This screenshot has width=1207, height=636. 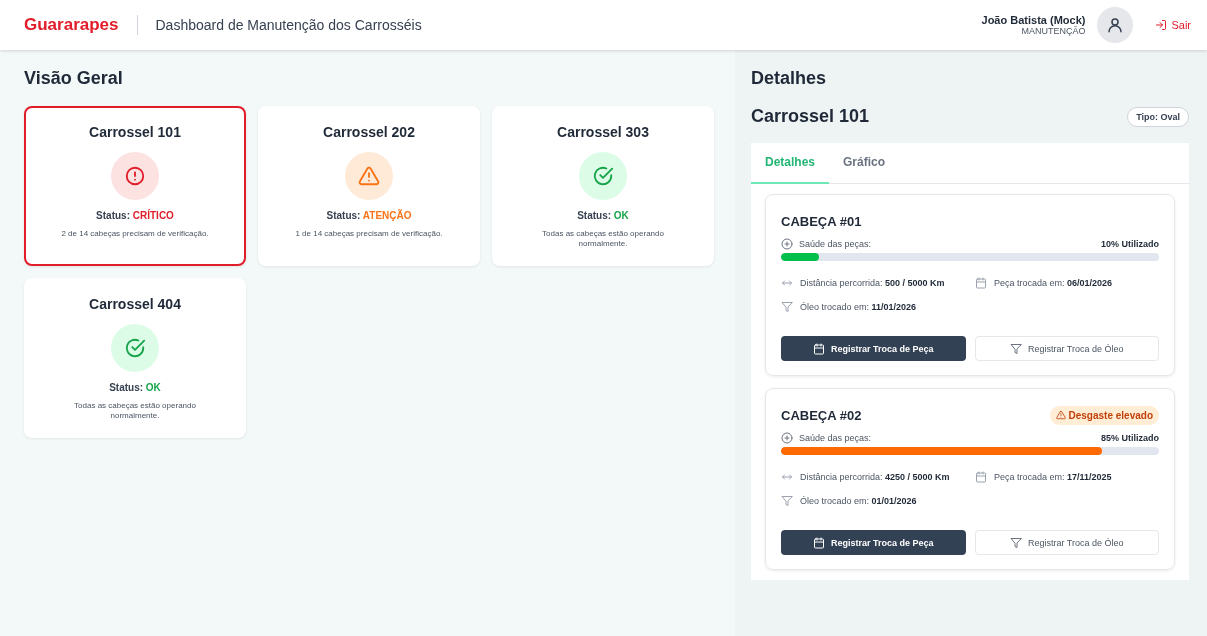 I want to click on carousel-card: Carrossel 303 Status: OK Todas as cabeças estão operando normalmente., so click(x=603, y=186).